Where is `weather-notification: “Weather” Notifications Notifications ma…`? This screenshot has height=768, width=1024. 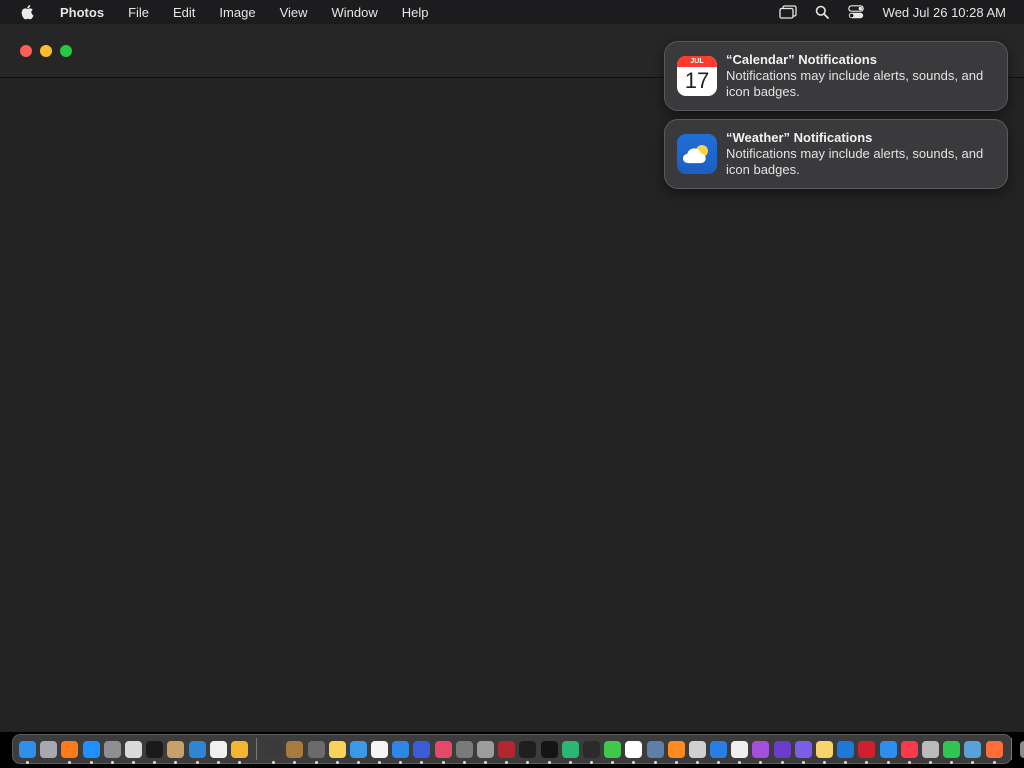 weather-notification: “Weather” Notifications Notifications ma… is located at coordinates (836, 154).